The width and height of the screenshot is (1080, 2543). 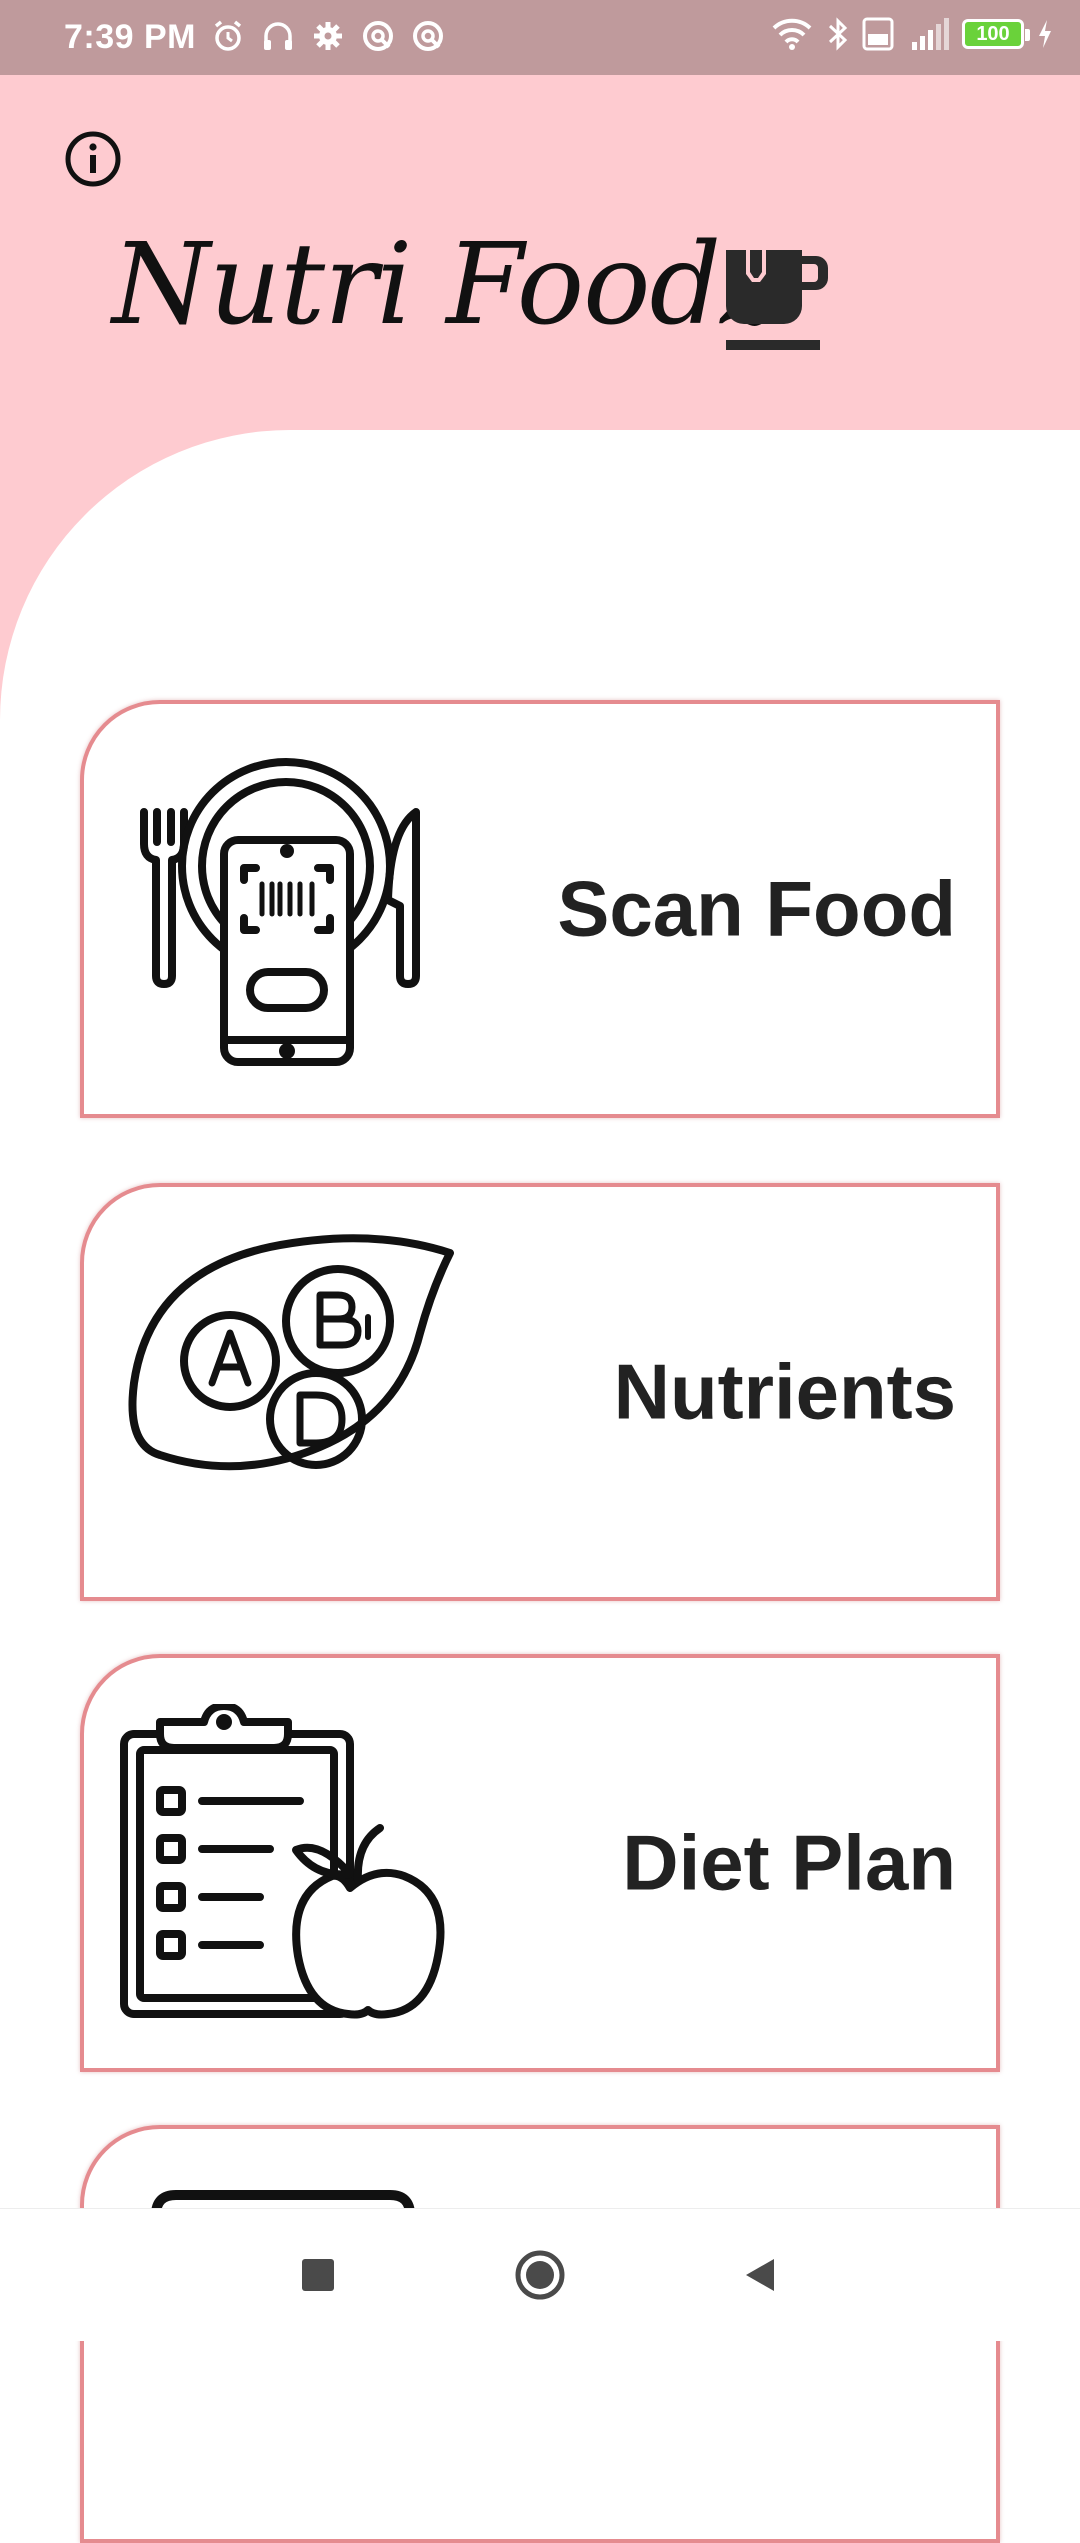 I want to click on menu-card-nutrients: Nutrients, so click(x=540, y=1392).